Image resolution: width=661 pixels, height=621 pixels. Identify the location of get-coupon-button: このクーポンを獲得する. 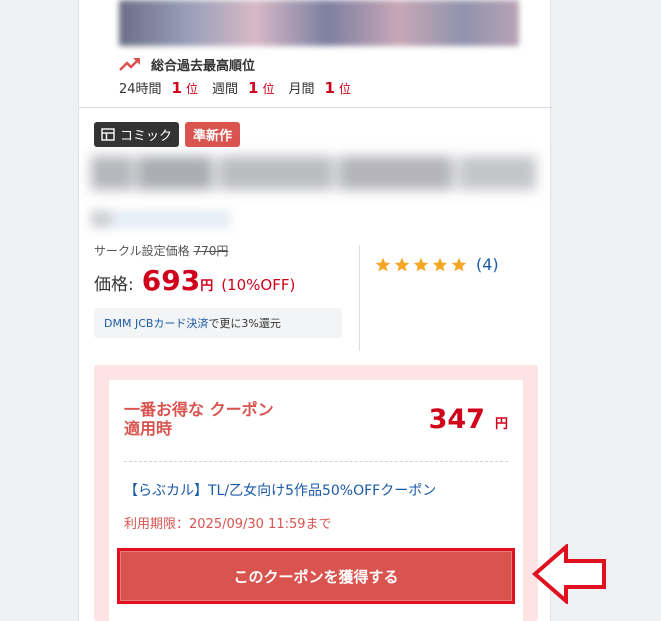
(316, 576).